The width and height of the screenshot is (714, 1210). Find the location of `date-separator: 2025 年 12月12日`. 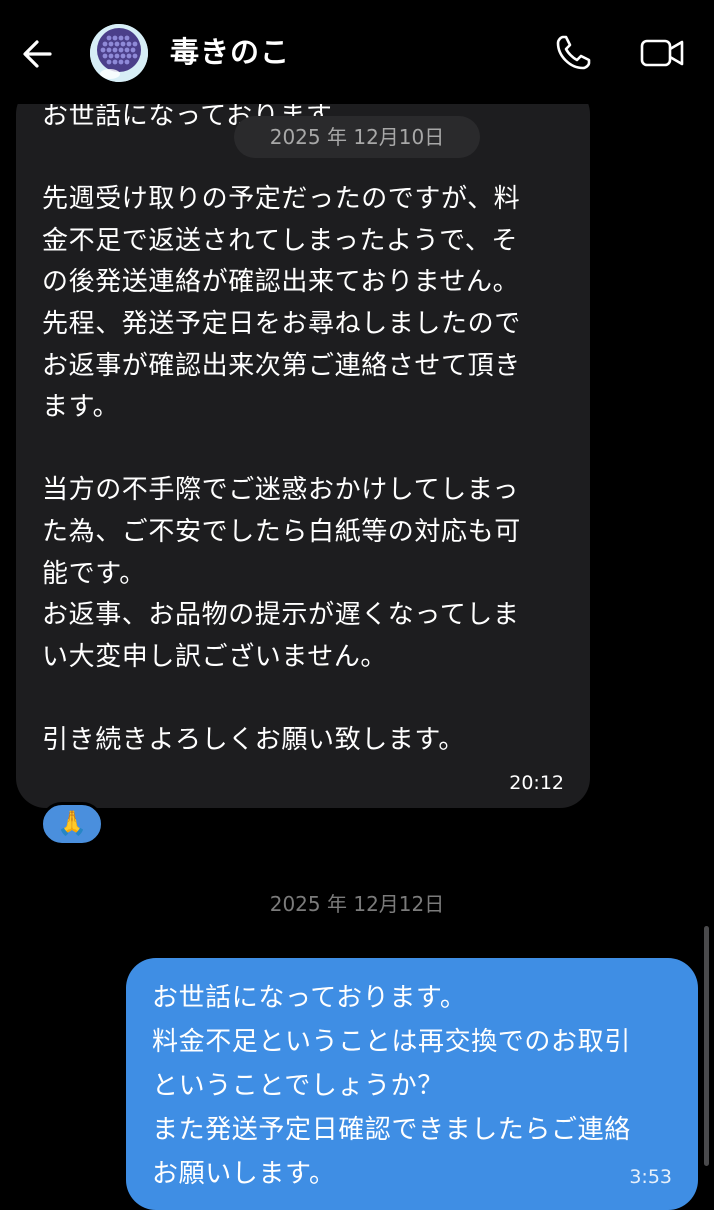

date-separator: 2025 年 12月12日 is located at coordinates (357, 904).